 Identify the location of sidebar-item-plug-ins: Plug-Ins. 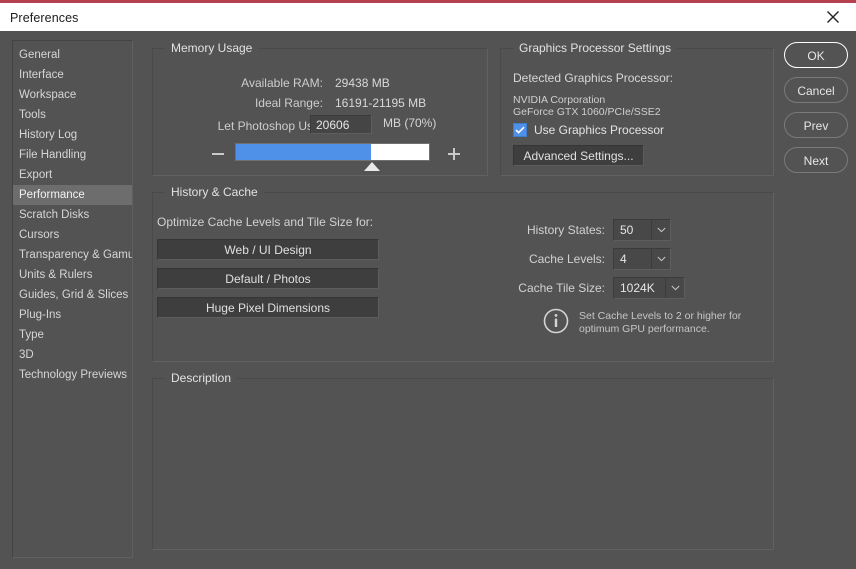
(72, 315).